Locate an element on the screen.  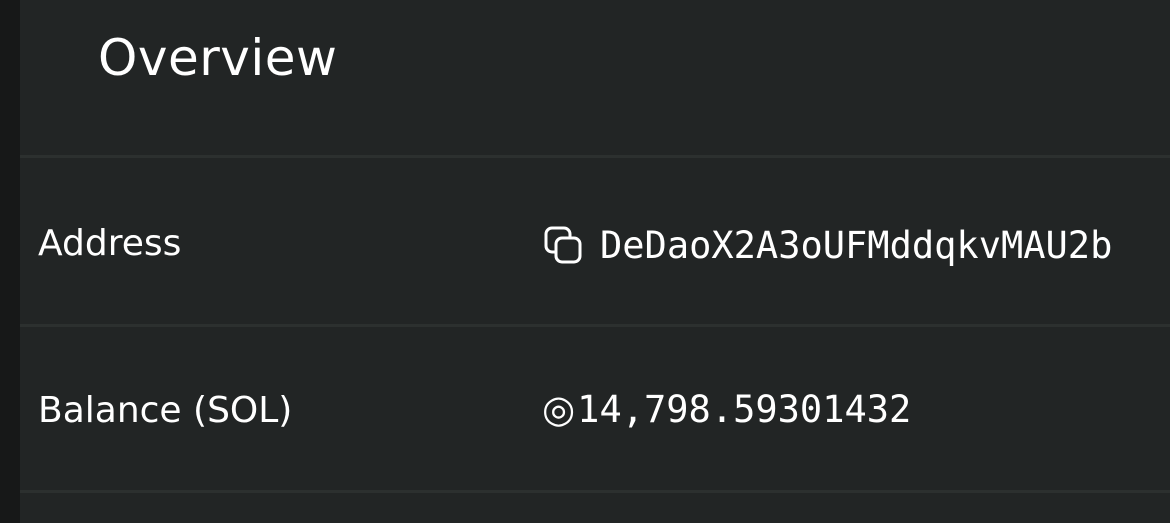
address-value: DeDaoX2A3oUFMddqkvMAU2b is located at coordinates (827, 245).